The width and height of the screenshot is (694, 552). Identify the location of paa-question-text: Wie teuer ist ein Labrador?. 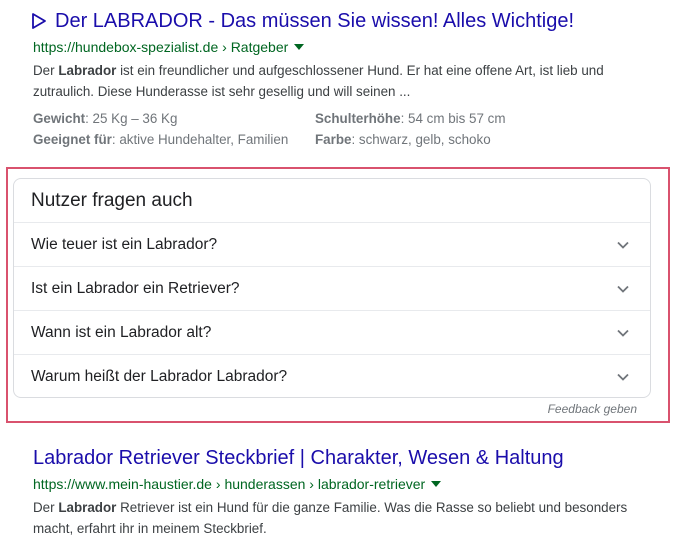
(124, 244).